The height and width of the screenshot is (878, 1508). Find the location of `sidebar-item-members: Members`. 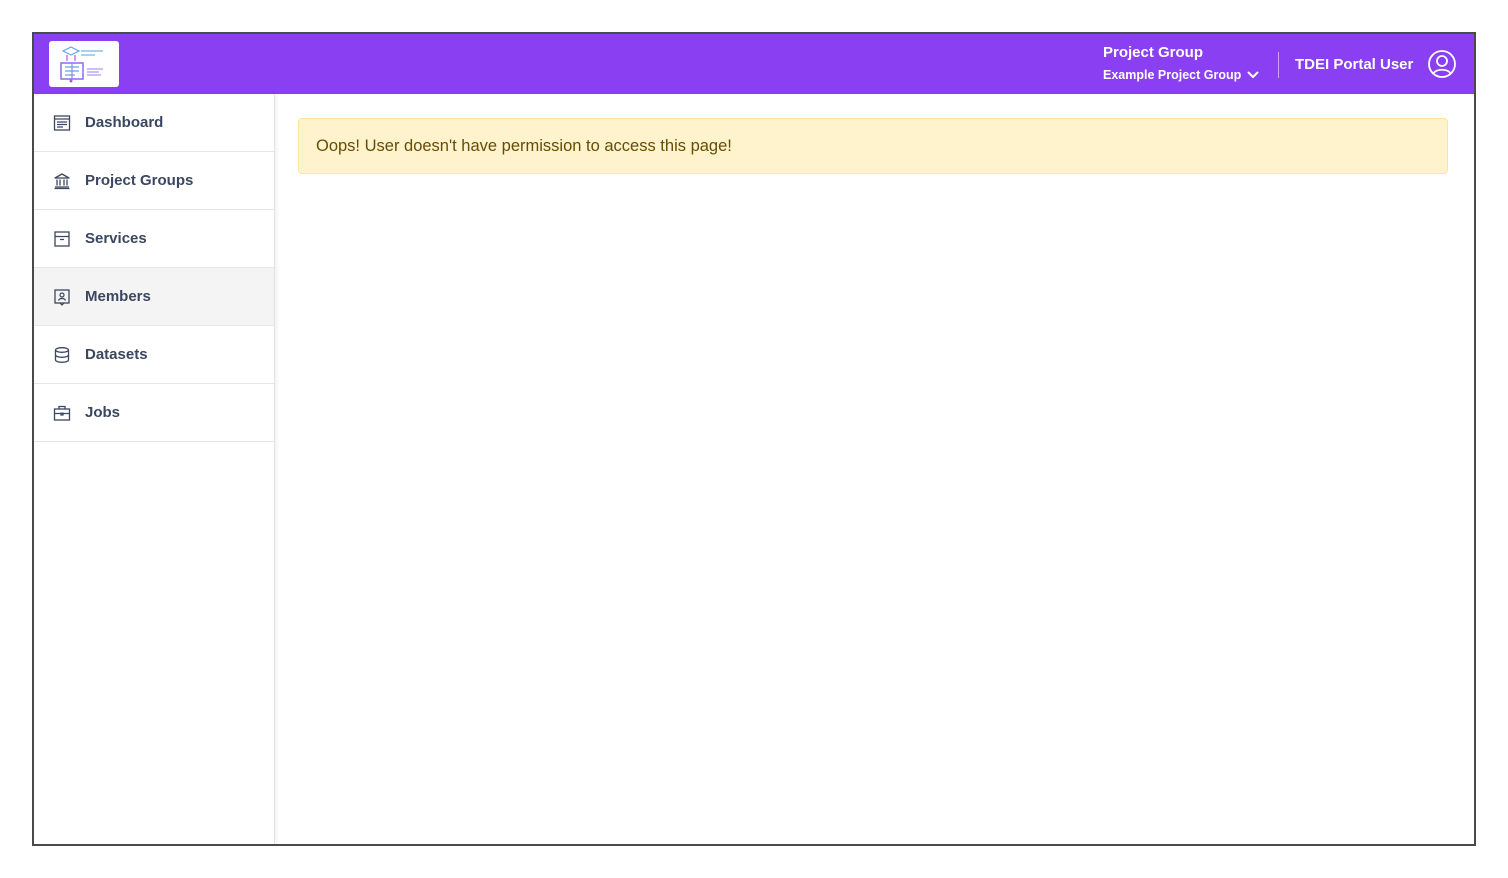

sidebar-item-members: Members is located at coordinates (154, 297).